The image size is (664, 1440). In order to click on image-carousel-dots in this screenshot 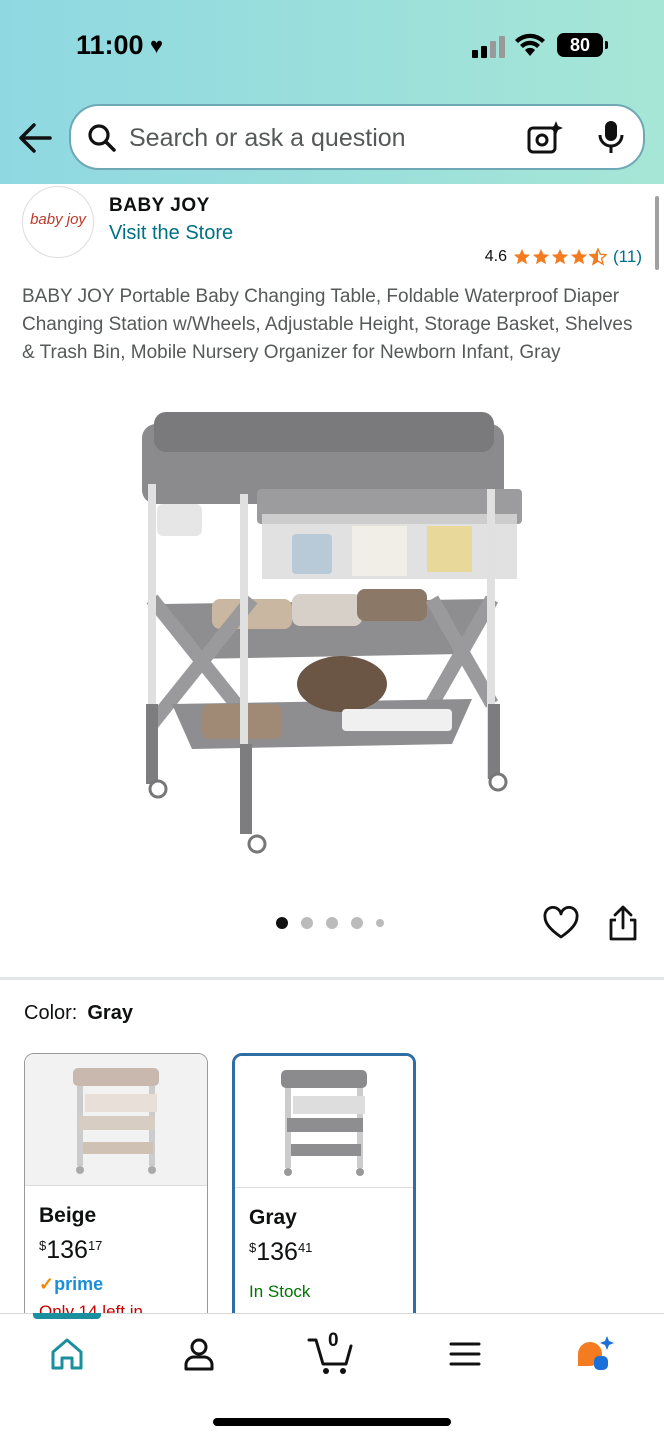, I will do `click(330, 923)`.